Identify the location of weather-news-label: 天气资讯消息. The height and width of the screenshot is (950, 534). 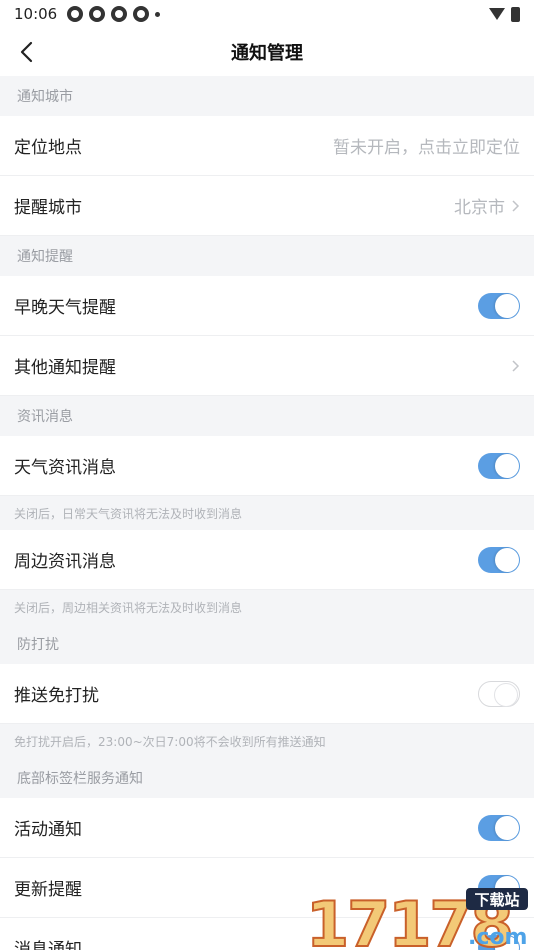
(65, 468).